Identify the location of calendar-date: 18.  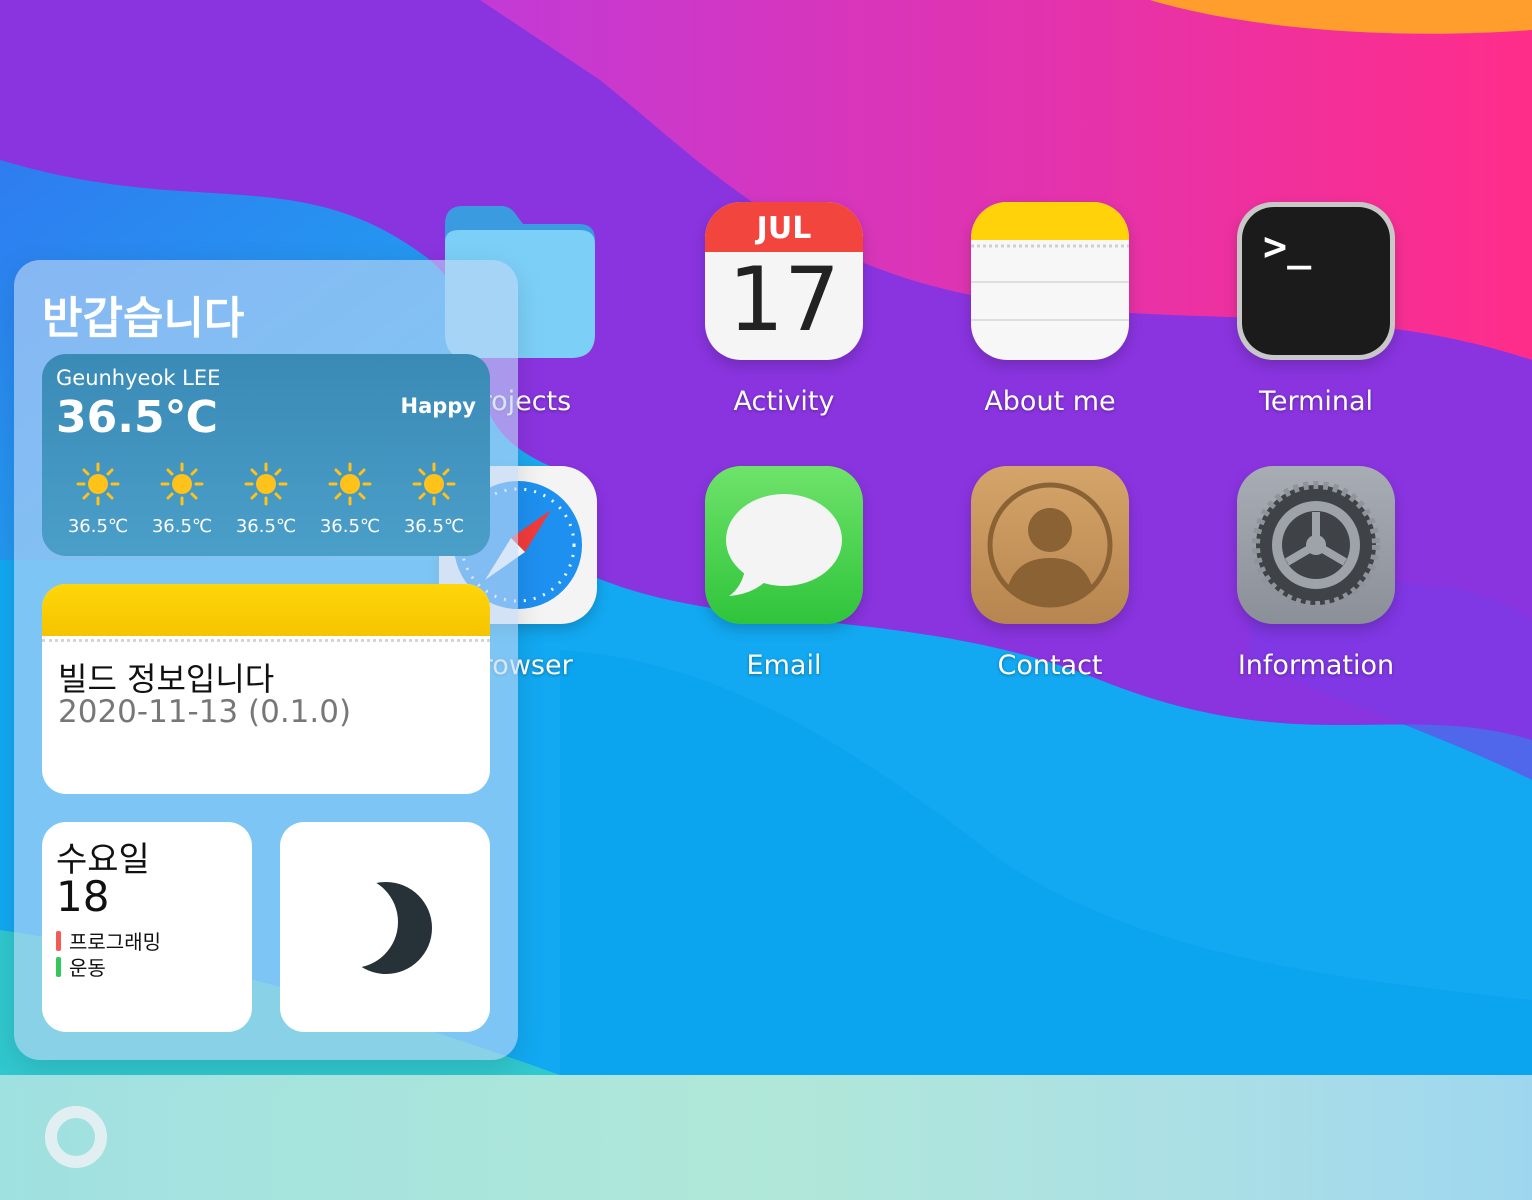
(83, 896).